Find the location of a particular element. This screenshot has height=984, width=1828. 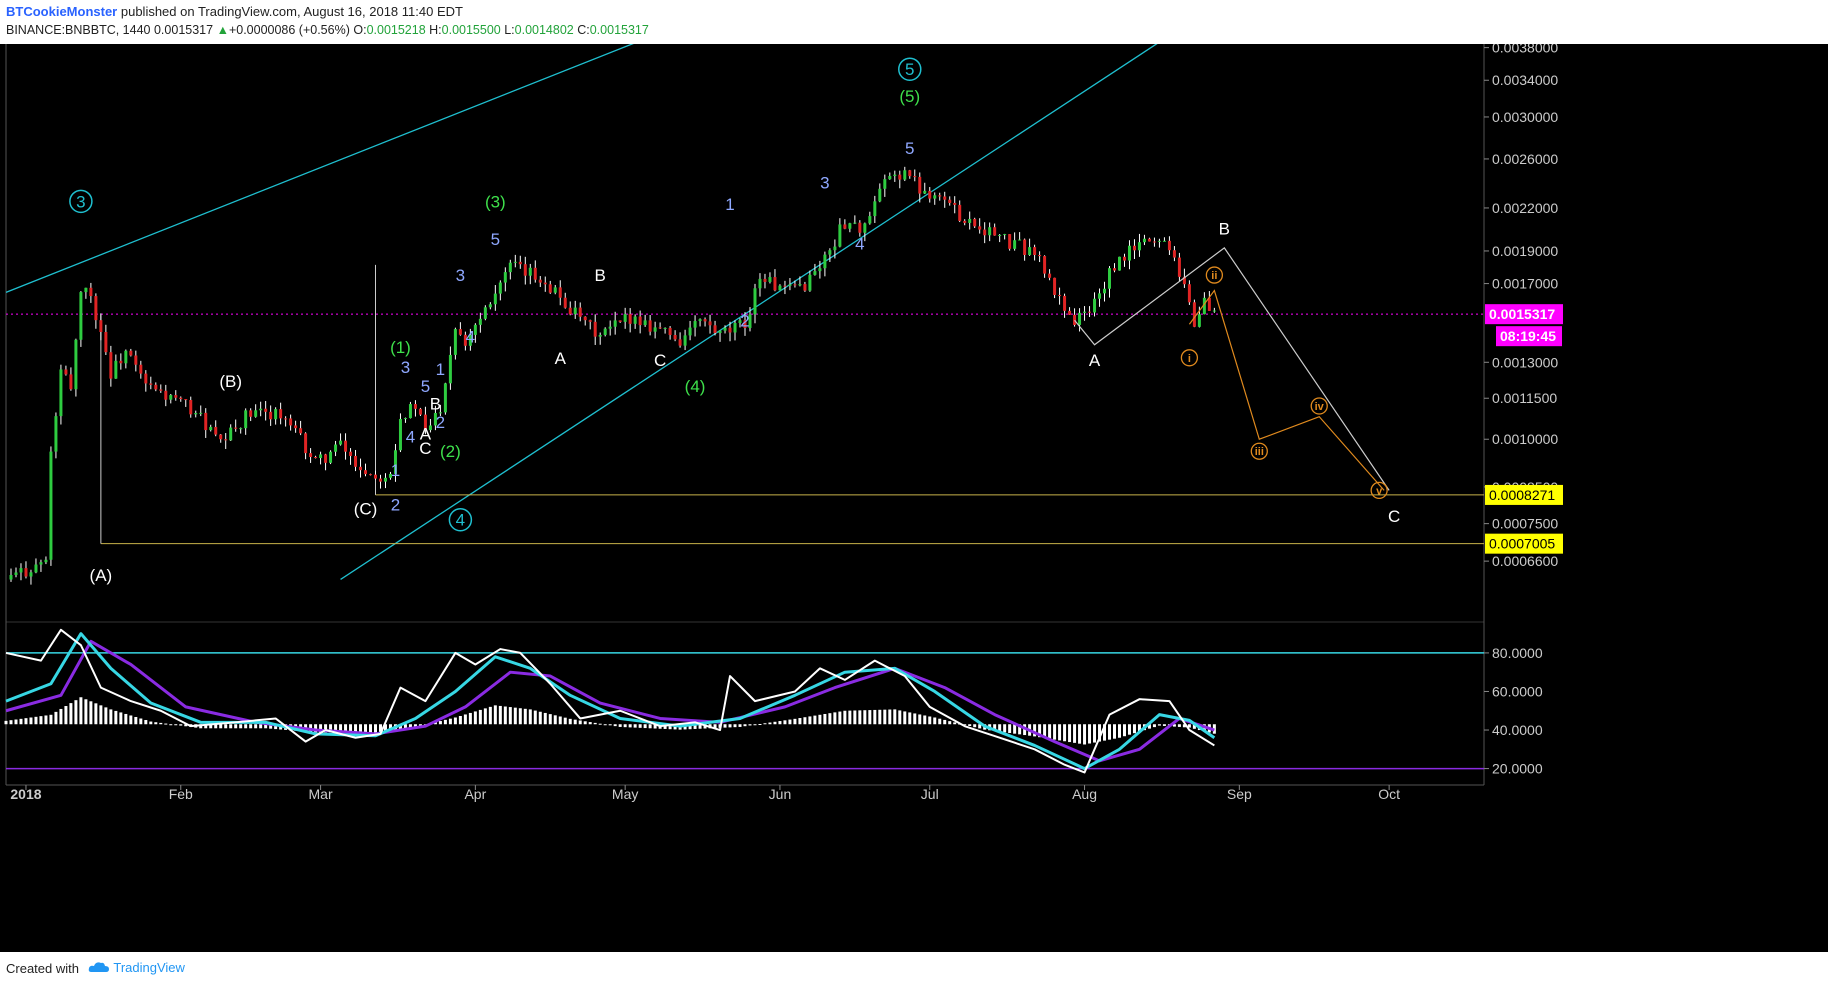

tradingview-logo: TradingView is located at coordinates (136, 967).